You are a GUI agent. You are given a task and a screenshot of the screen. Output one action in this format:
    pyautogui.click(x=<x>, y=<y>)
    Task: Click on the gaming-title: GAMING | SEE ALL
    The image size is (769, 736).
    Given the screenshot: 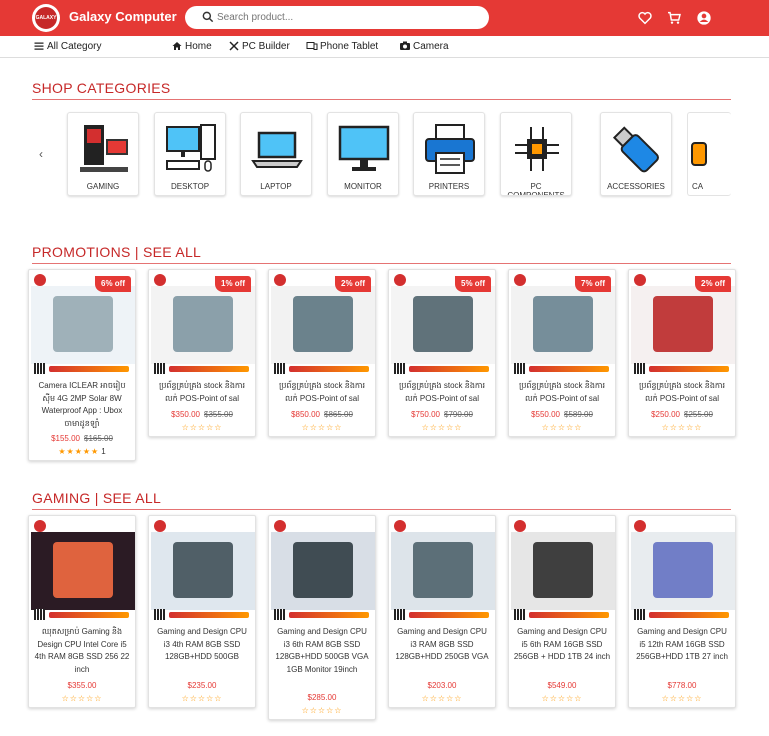 What is the action you would take?
    pyautogui.click(x=96, y=498)
    